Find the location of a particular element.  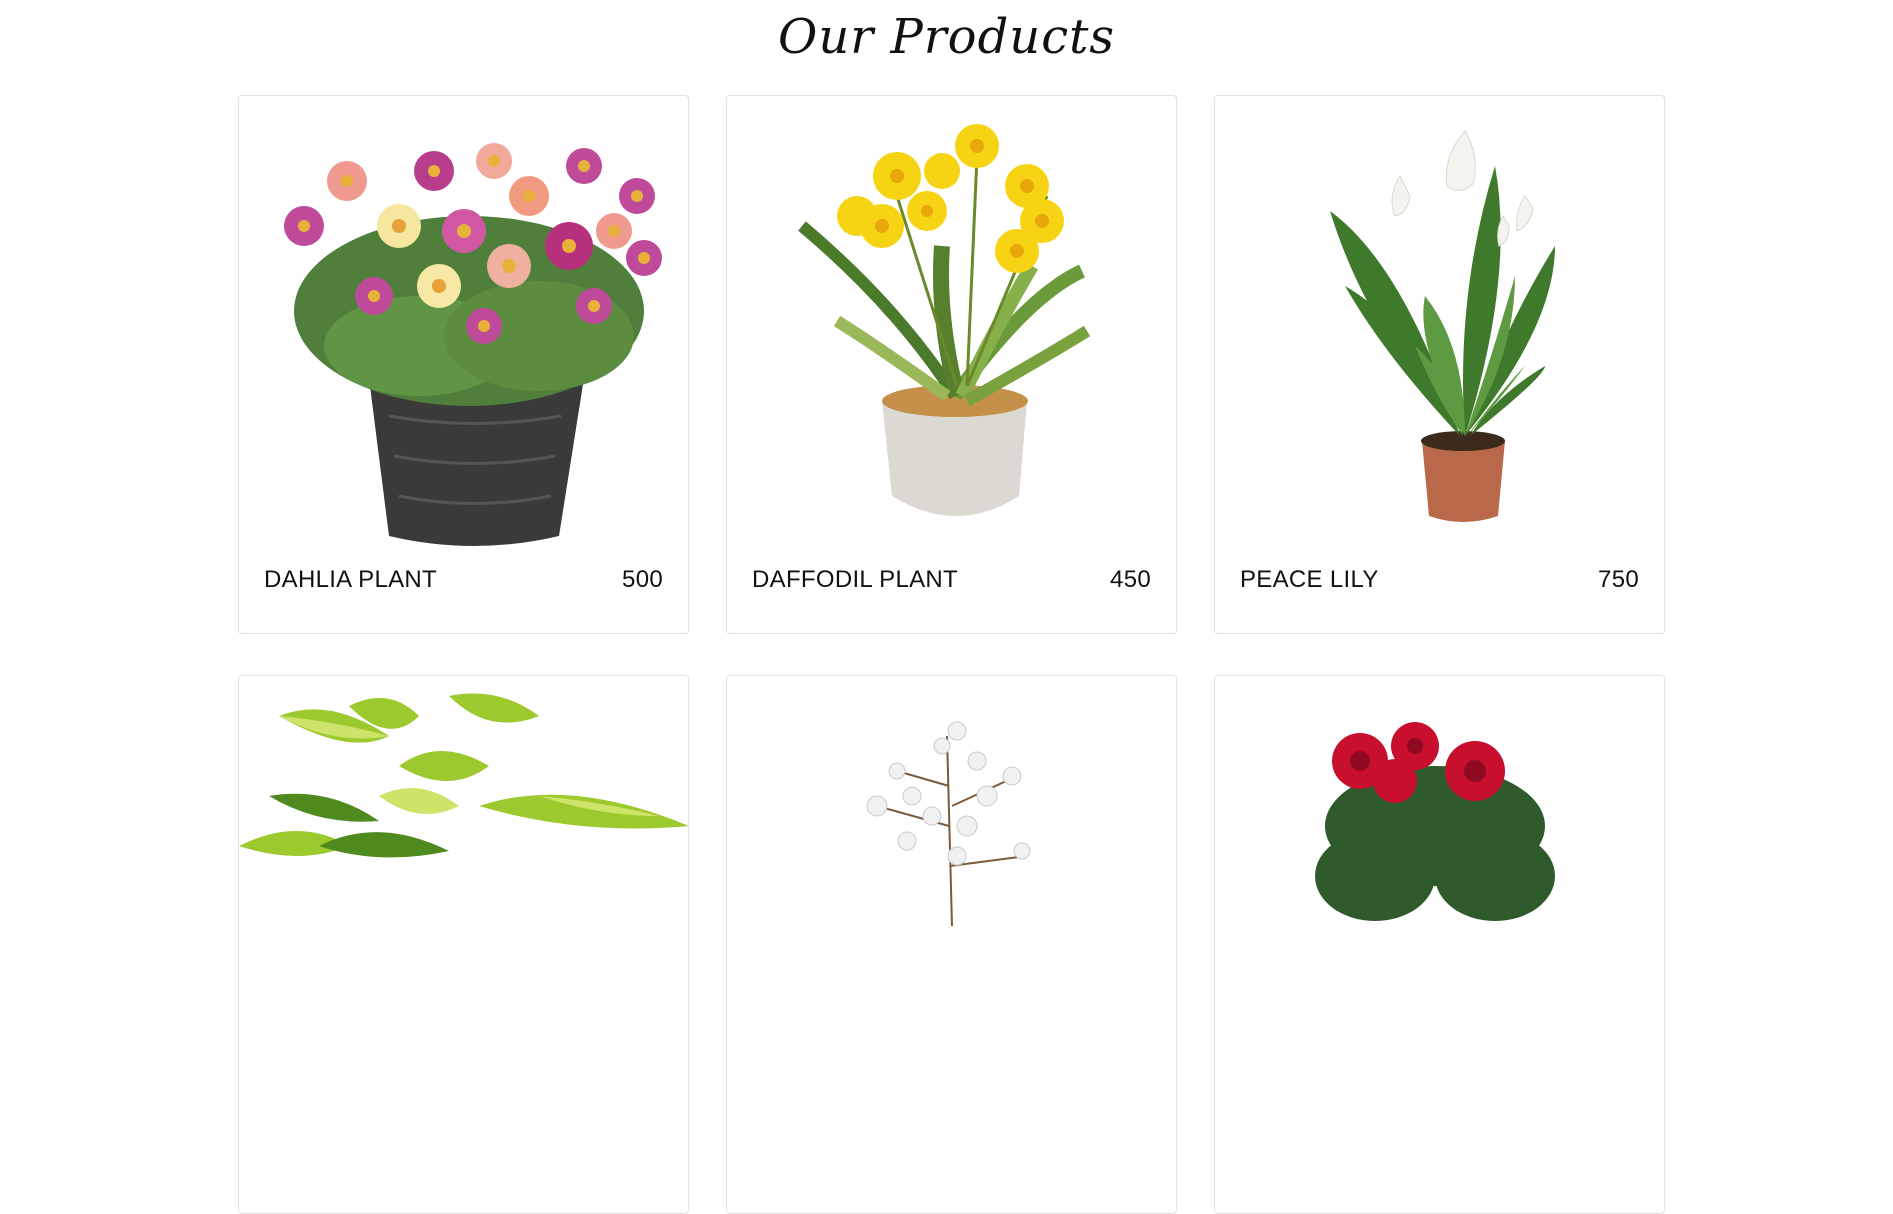

product-card-dahlia: DAHLIA PLANT 500 is located at coordinates (463, 364).